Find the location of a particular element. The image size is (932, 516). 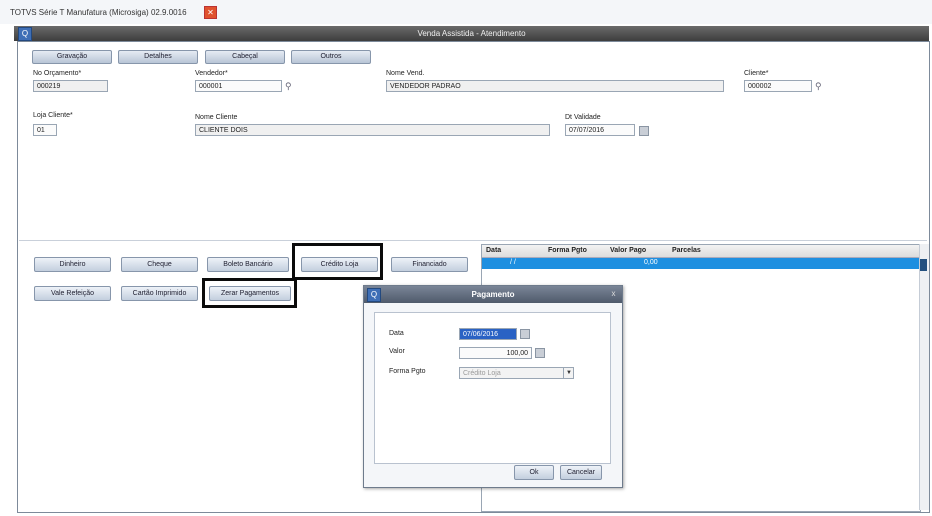

modal-header: Q Pagamento x is located at coordinates (493, 294).